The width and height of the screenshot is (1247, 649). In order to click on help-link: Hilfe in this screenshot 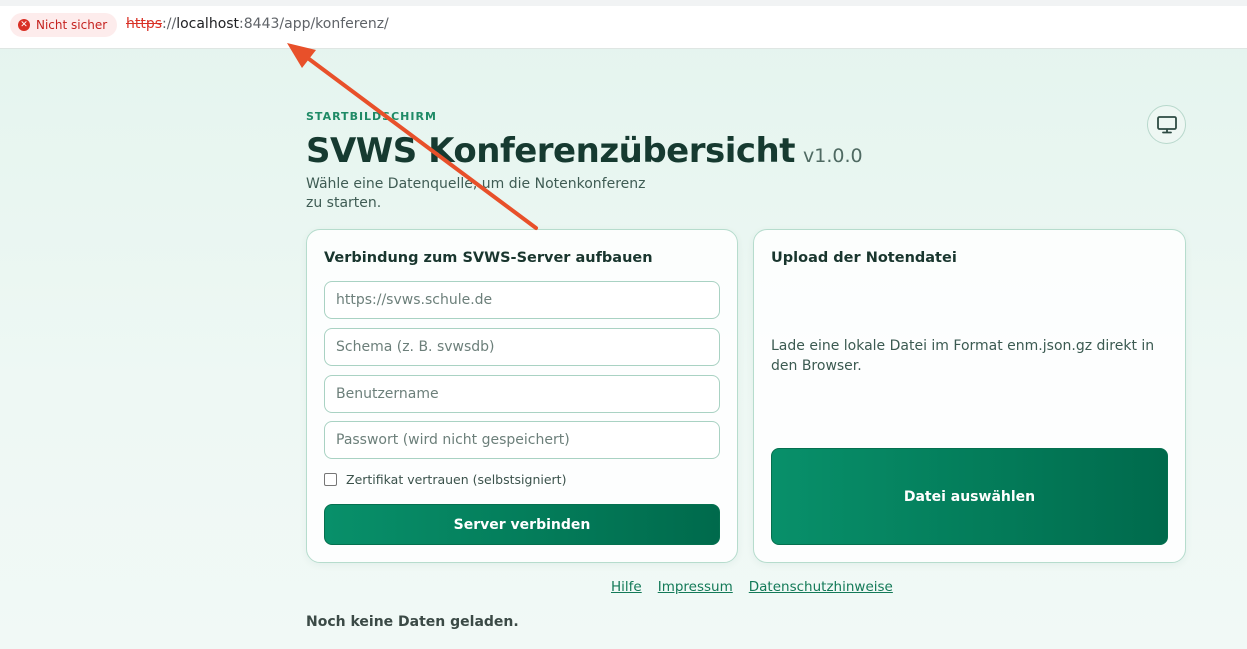, I will do `click(626, 587)`.